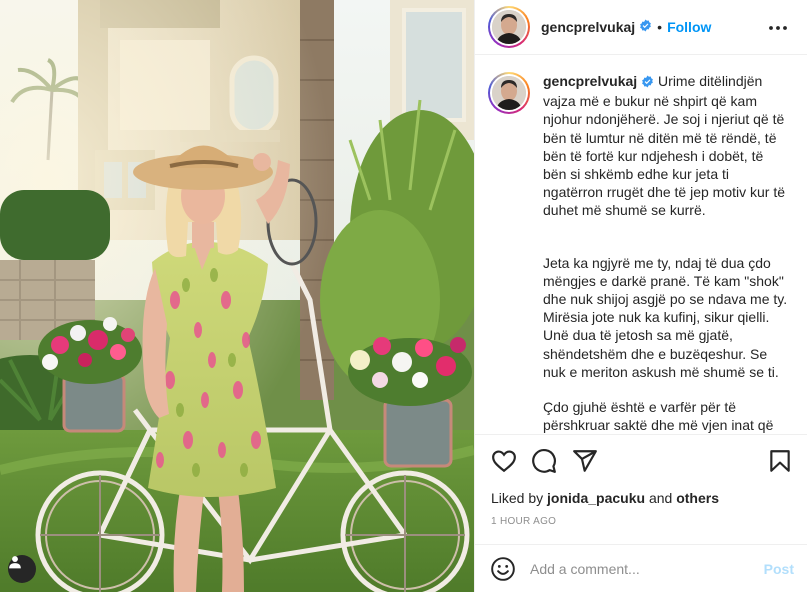 The height and width of the screenshot is (592, 807). I want to click on add-comment-bar: Post, so click(641, 568).